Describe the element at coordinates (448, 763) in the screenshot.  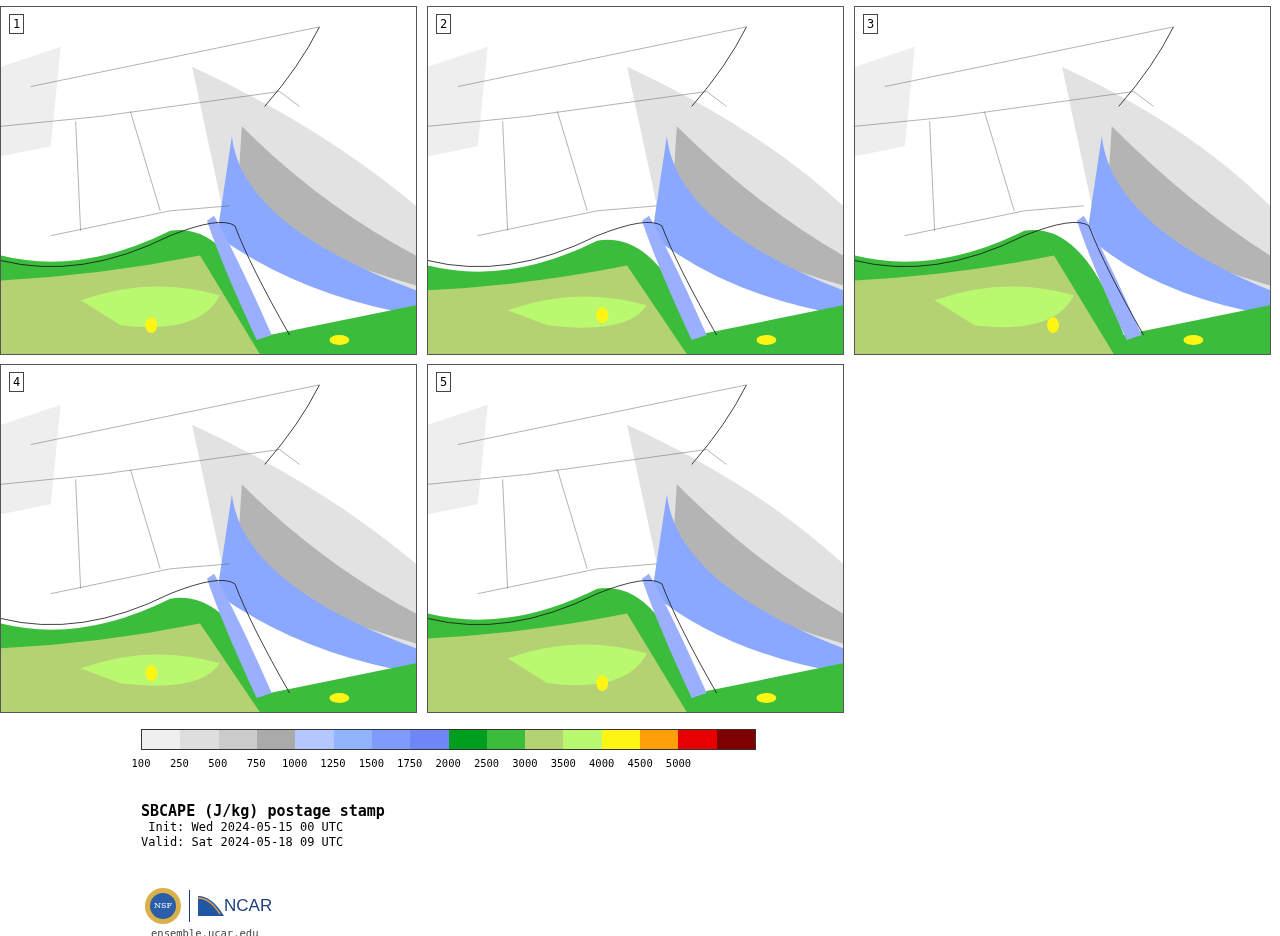
I see `tick-label: 2000` at that location.